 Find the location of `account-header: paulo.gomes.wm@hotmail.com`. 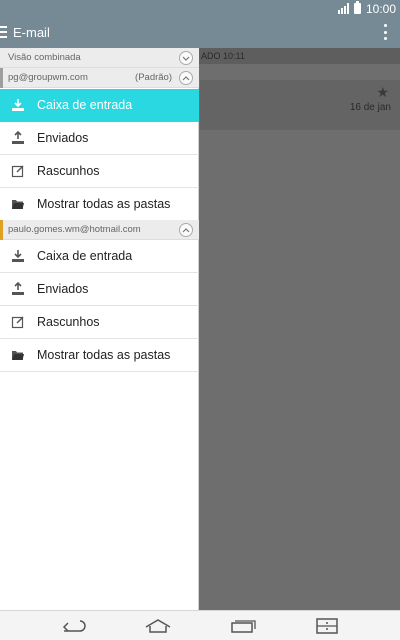

account-header: paulo.gomes.wm@hotmail.com is located at coordinates (99, 230).